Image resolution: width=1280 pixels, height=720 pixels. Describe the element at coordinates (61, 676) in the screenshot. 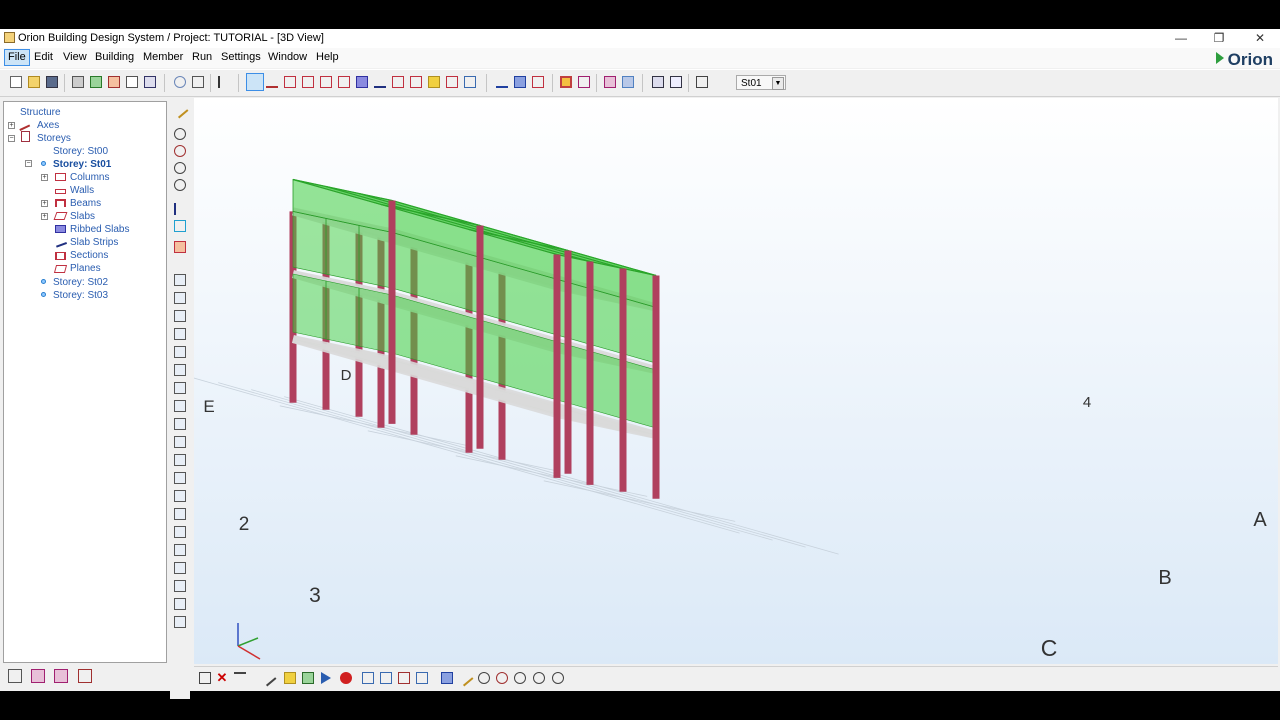

I see `model-icon` at that location.